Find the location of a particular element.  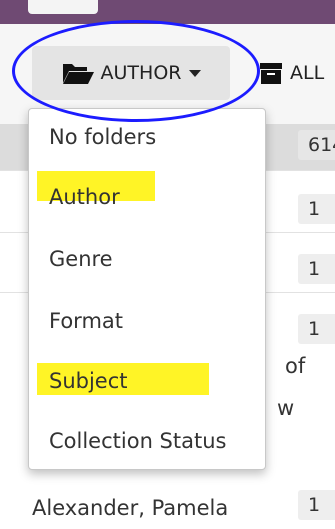

menu-item-format: Format is located at coordinates (86, 321).